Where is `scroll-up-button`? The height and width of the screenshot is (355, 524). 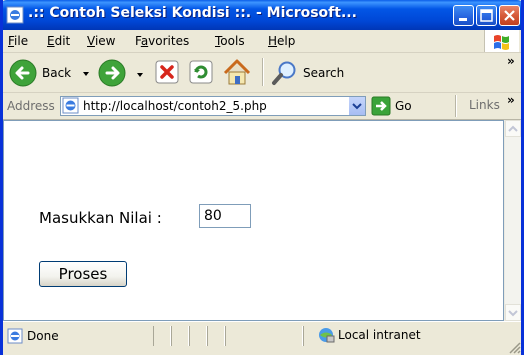 scroll-up-button is located at coordinates (513, 128).